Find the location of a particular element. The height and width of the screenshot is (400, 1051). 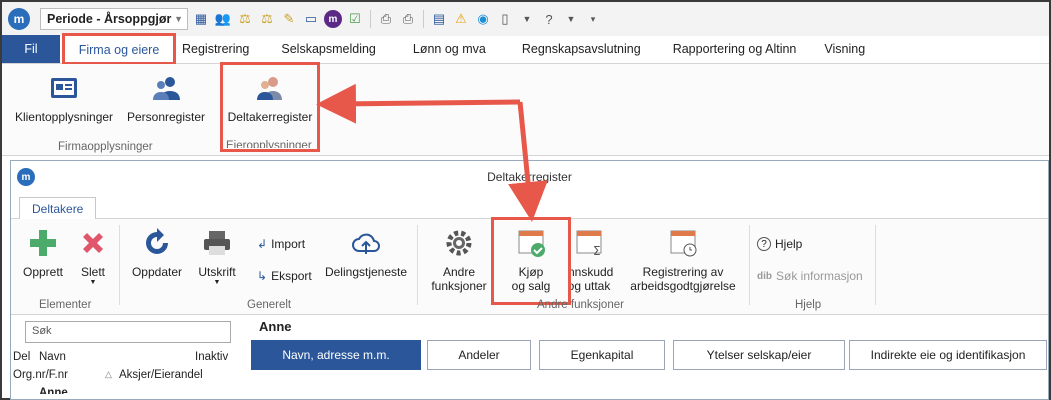

print-icon: ⎙ is located at coordinates (386, 19).